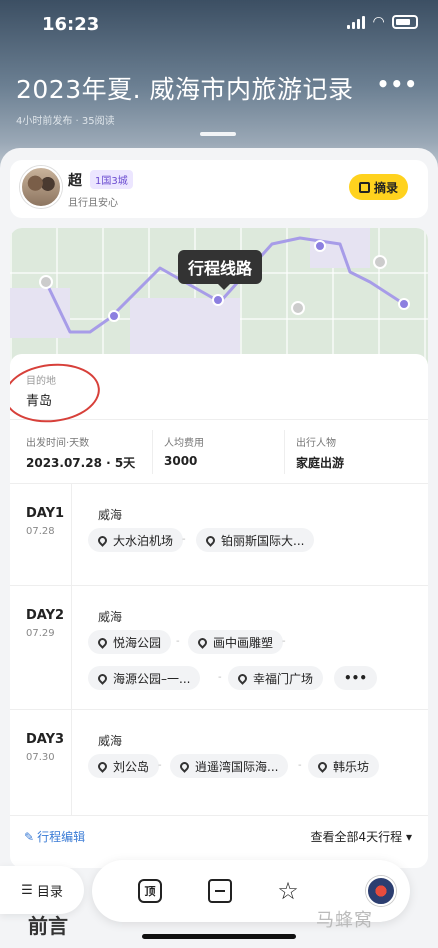  I want to click on status-time: 16:23, so click(71, 24).